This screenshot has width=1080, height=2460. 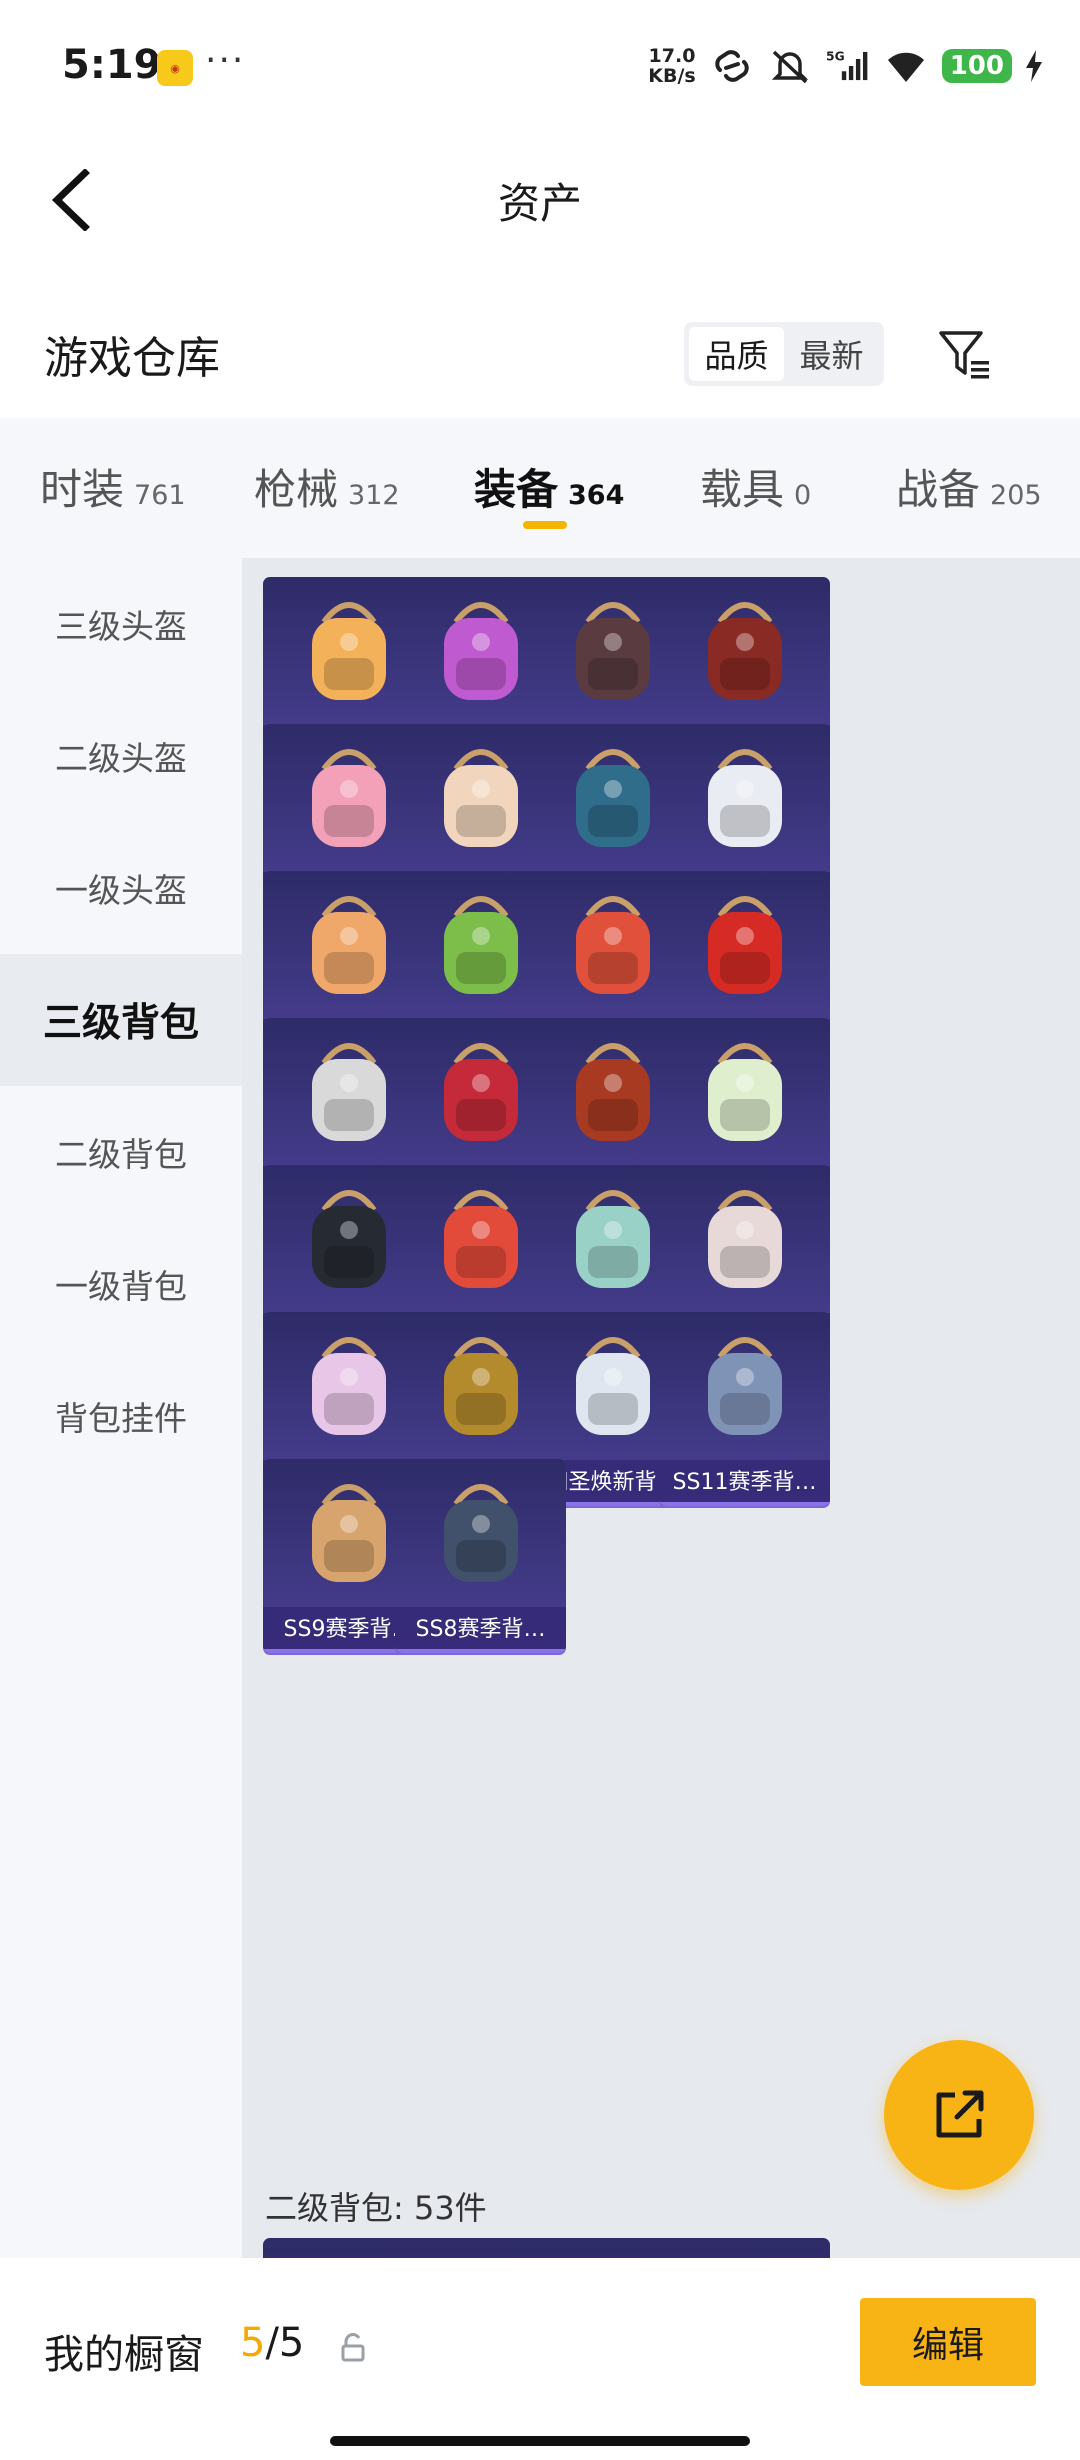 I want to click on tab-weapons: 枪械 312, so click(x=327, y=486).